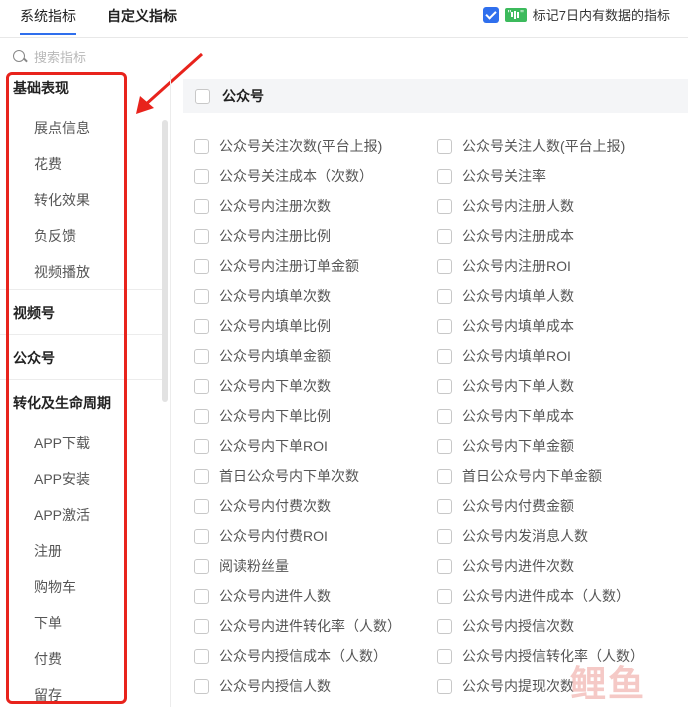 This screenshot has width=688, height=707. Describe the element at coordinates (505, 386) in the screenshot. I see `metric-checkbox: 公众号内下单人数` at that location.